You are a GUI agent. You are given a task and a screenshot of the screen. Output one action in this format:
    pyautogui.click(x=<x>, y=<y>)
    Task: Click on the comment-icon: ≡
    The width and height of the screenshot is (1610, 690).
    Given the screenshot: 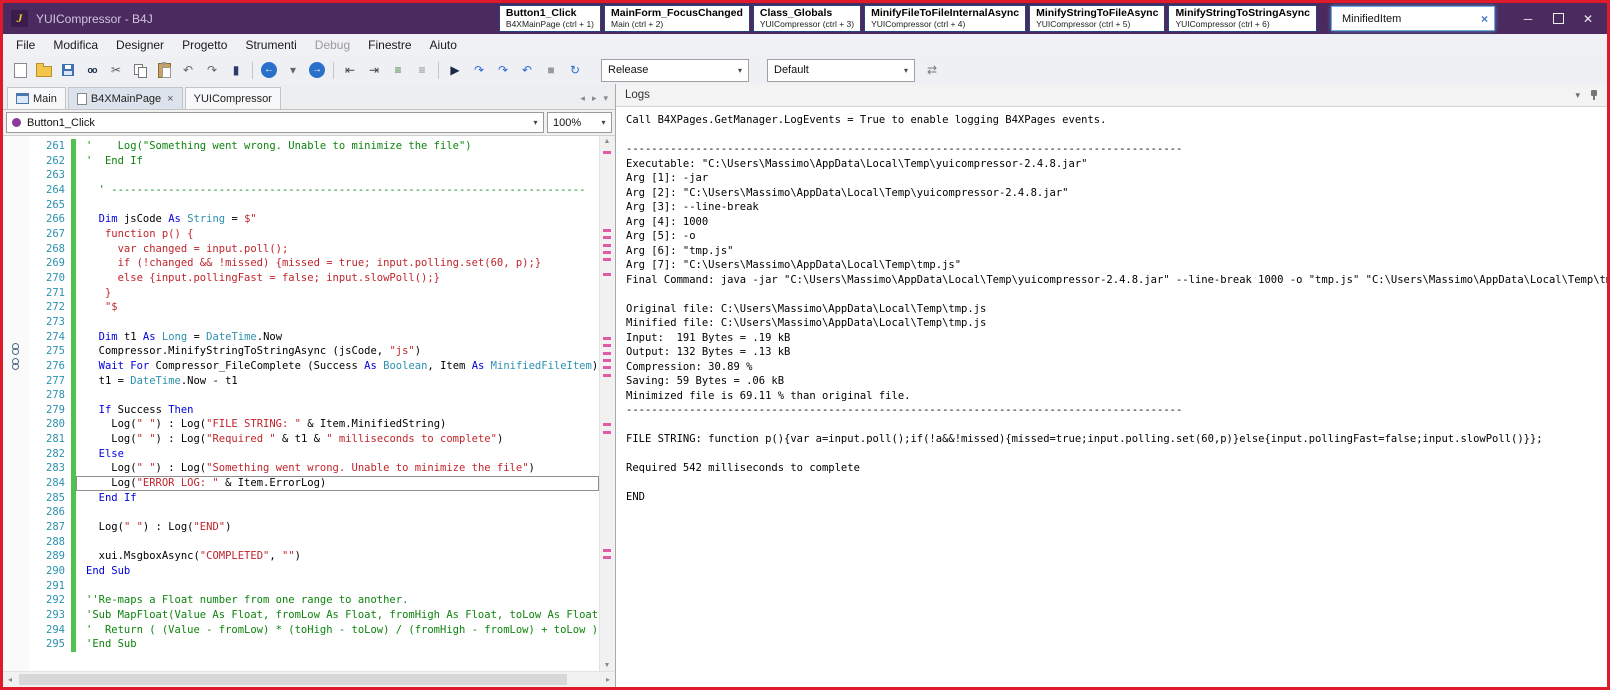 What is the action you would take?
    pyautogui.click(x=398, y=70)
    